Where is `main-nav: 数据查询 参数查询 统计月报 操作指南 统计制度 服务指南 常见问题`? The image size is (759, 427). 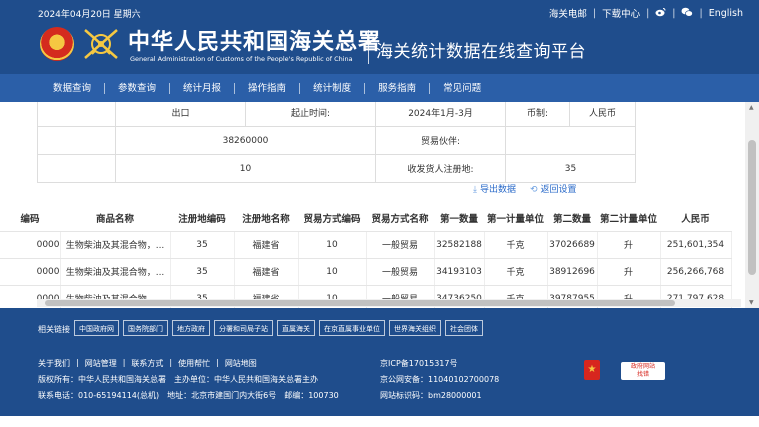 main-nav: 数据查询 参数查询 统计月报 操作指南 统计制度 服务指南 常见问题 is located at coordinates (379, 88).